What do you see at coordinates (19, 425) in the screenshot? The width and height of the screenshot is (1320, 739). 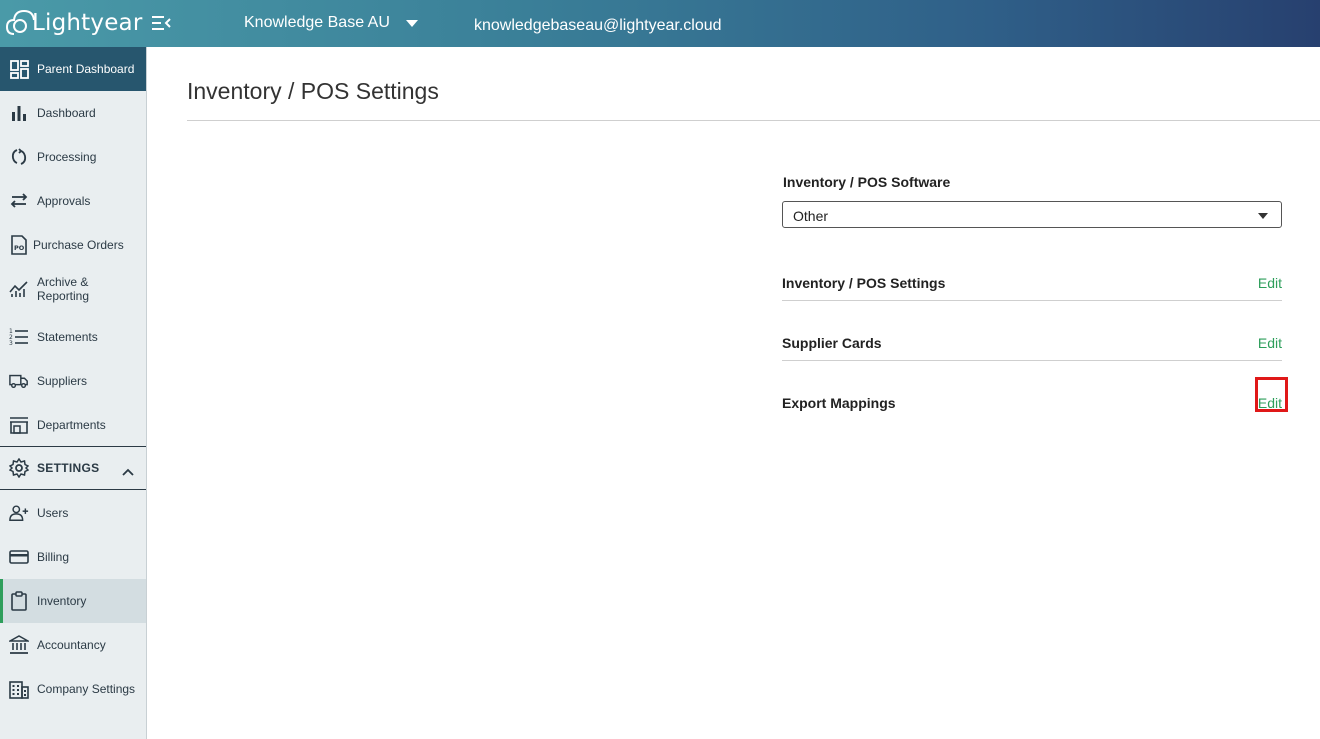 I see `storefront-icon` at bounding box center [19, 425].